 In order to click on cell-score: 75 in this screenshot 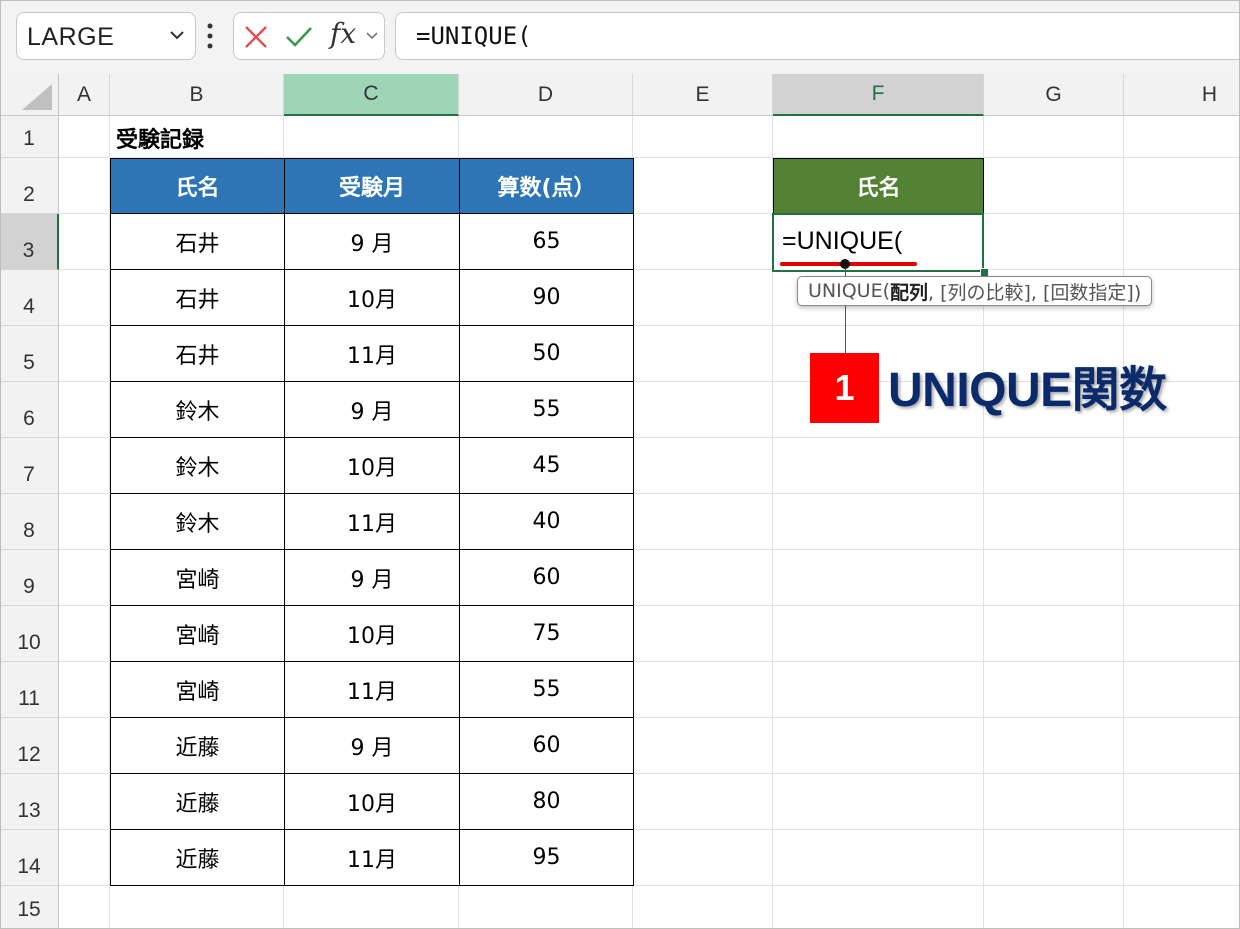, I will do `click(546, 634)`.